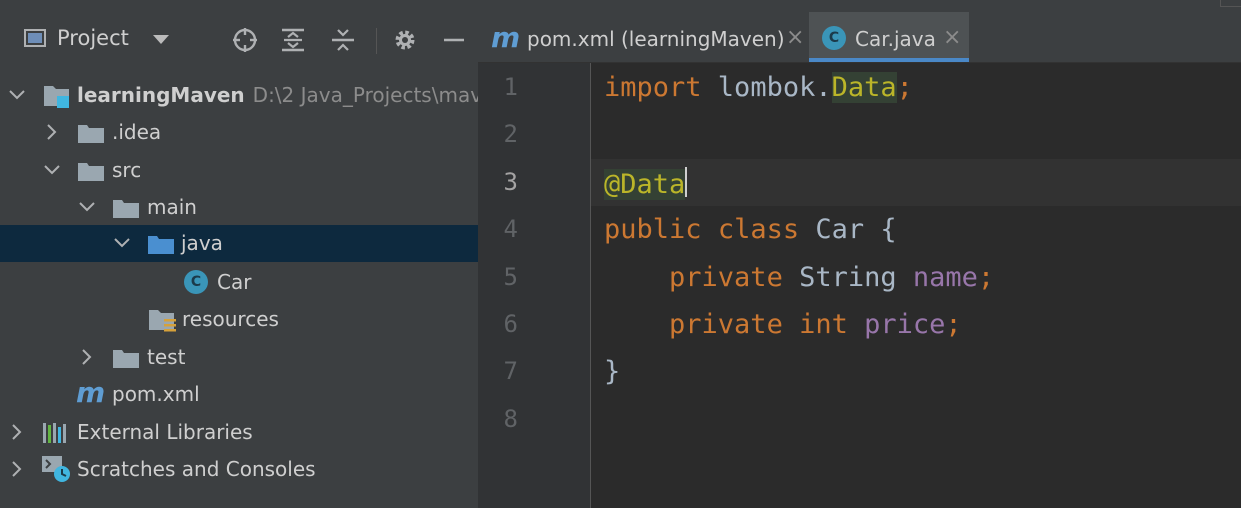 The width and height of the screenshot is (1241, 508). What do you see at coordinates (454, 40) in the screenshot?
I see `minimize-icon` at bounding box center [454, 40].